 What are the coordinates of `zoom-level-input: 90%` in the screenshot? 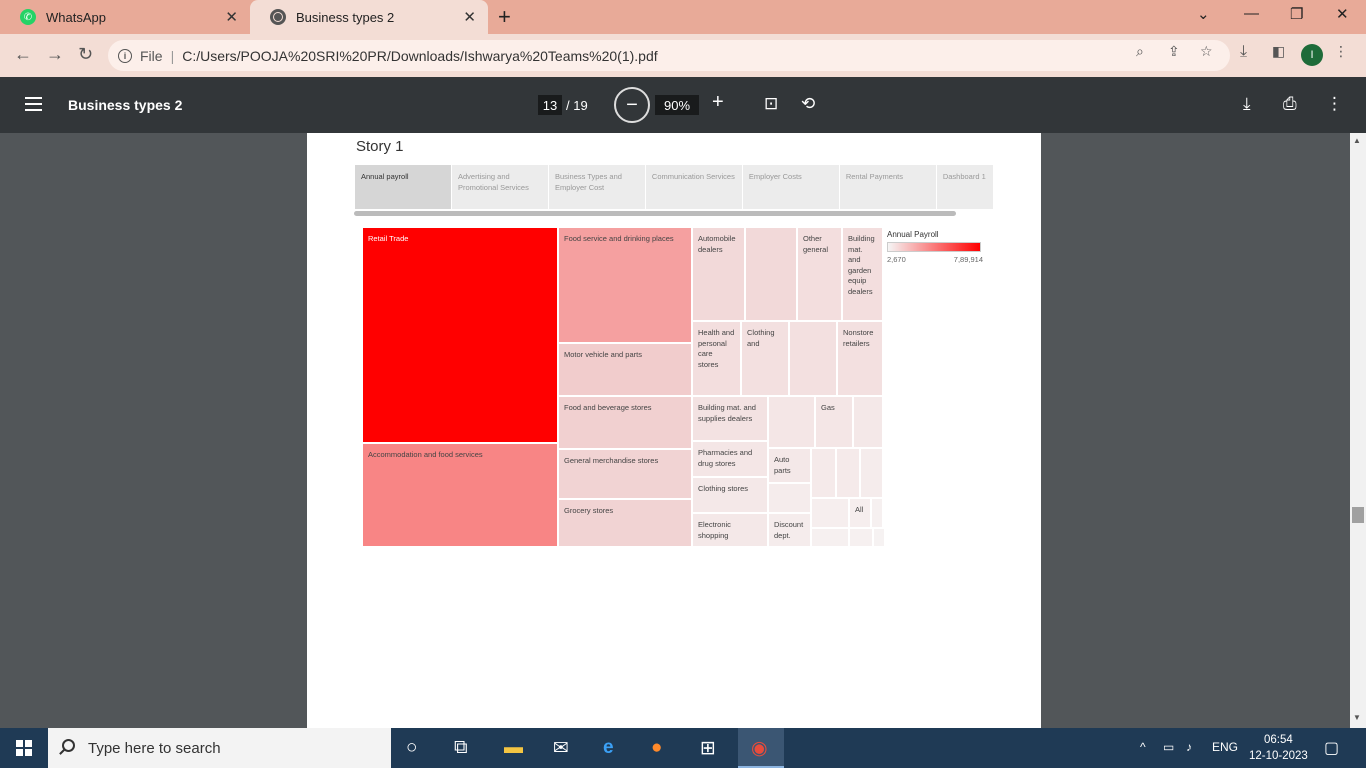 It's located at (677, 105).